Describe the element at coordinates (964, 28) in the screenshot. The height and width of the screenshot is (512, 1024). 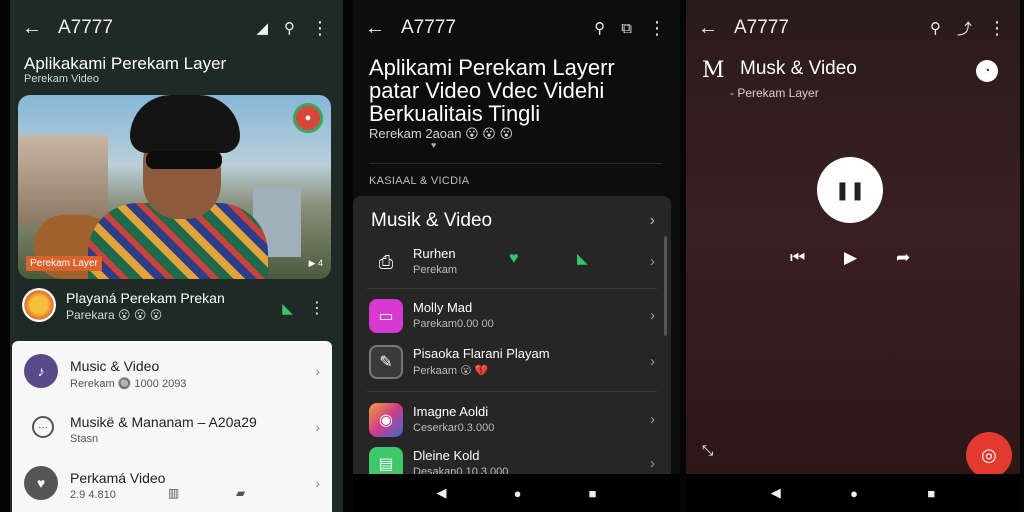
I see `share-icon: ⤴` at that location.